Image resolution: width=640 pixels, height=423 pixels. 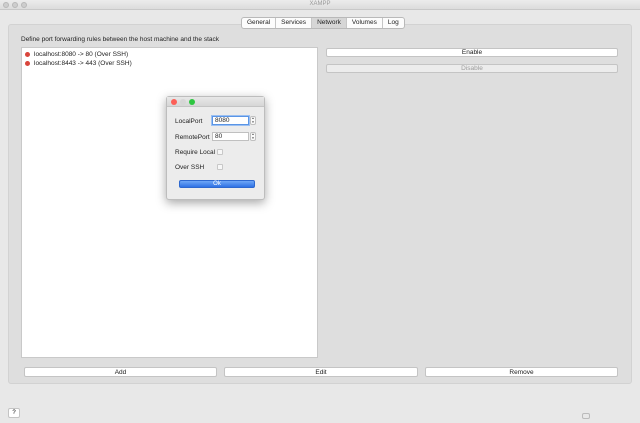 What do you see at coordinates (169, 63) in the screenshot?
I see `list-item: localhost:8443 -> 443 (Over SSH)` at bounding box center [169, 63].